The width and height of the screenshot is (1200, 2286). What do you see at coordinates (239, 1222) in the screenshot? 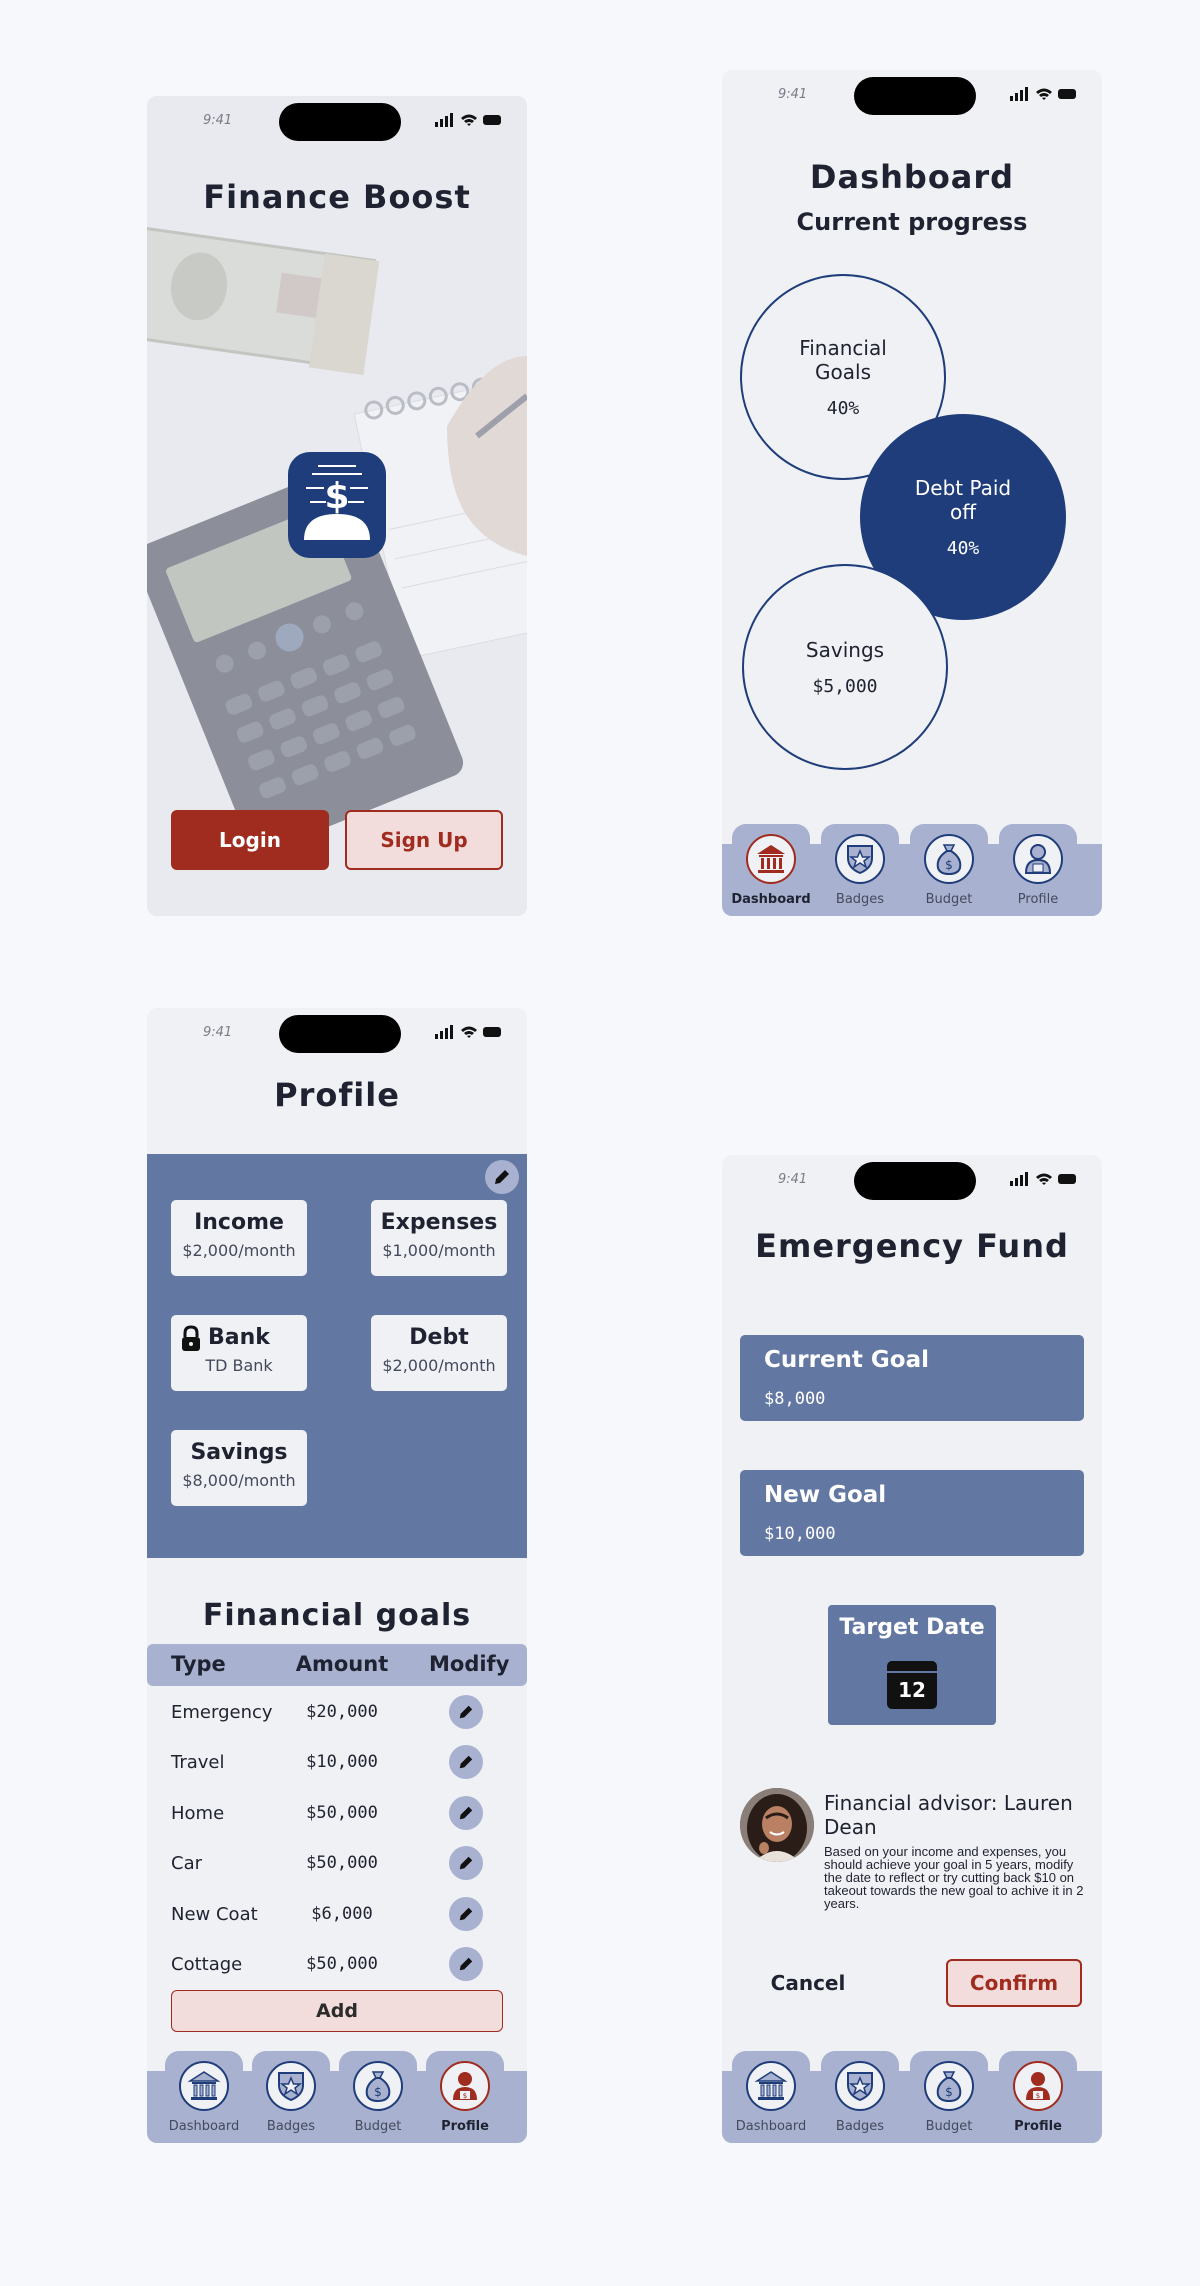
I see `card-label: Income` at bounding box center [239, 1222].